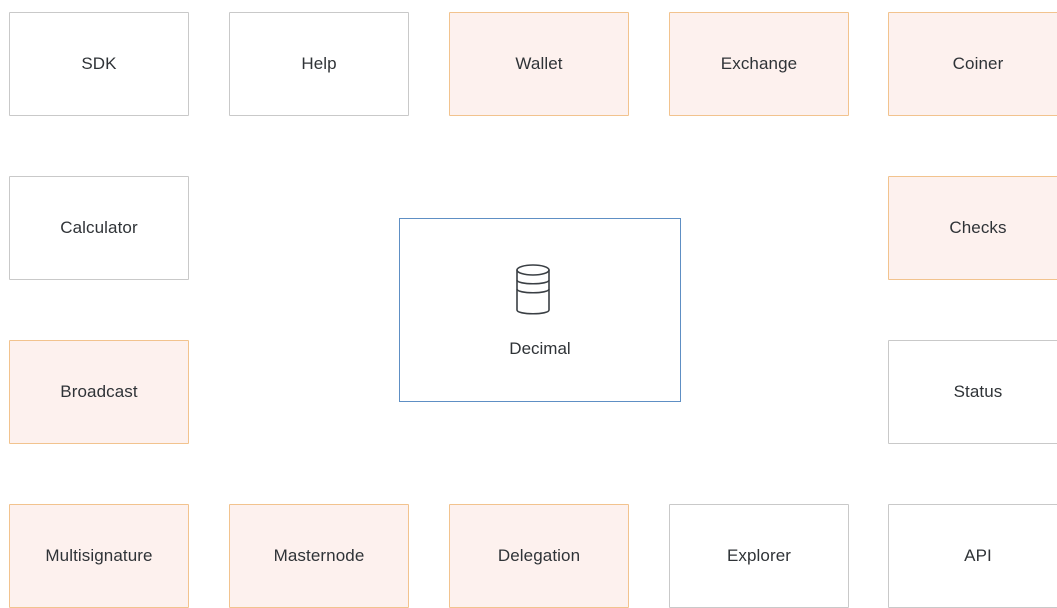 The image size is (1057, 608). I want to click on node-sdk: SDK, so click(99, 64).